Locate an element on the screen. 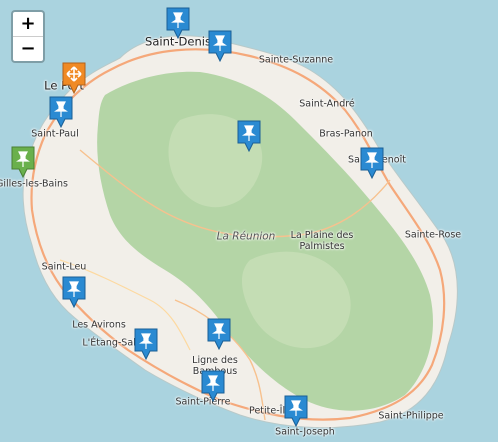  island-label: La Réunion is located at coordinates (246, 236).